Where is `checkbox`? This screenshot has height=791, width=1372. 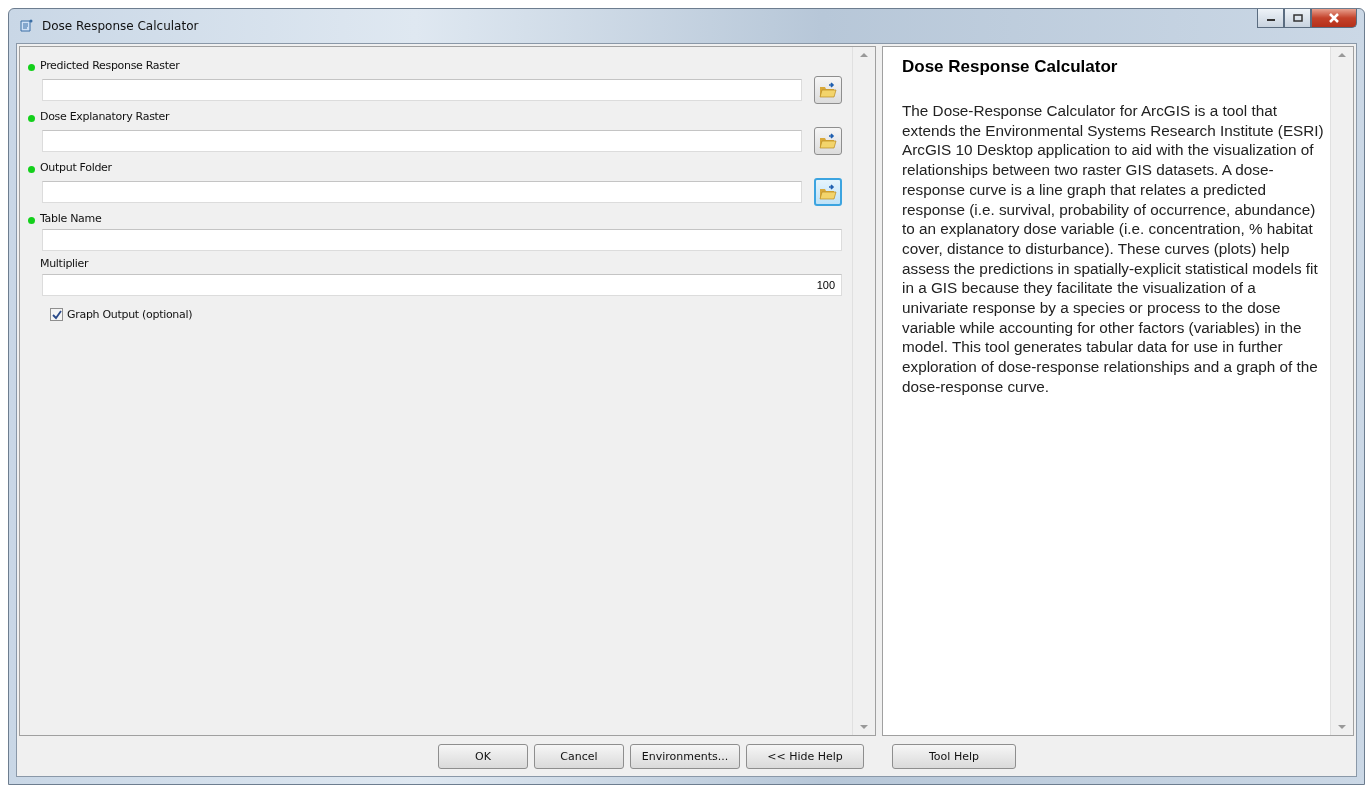
checkbox is located at coordinates (56, 314).